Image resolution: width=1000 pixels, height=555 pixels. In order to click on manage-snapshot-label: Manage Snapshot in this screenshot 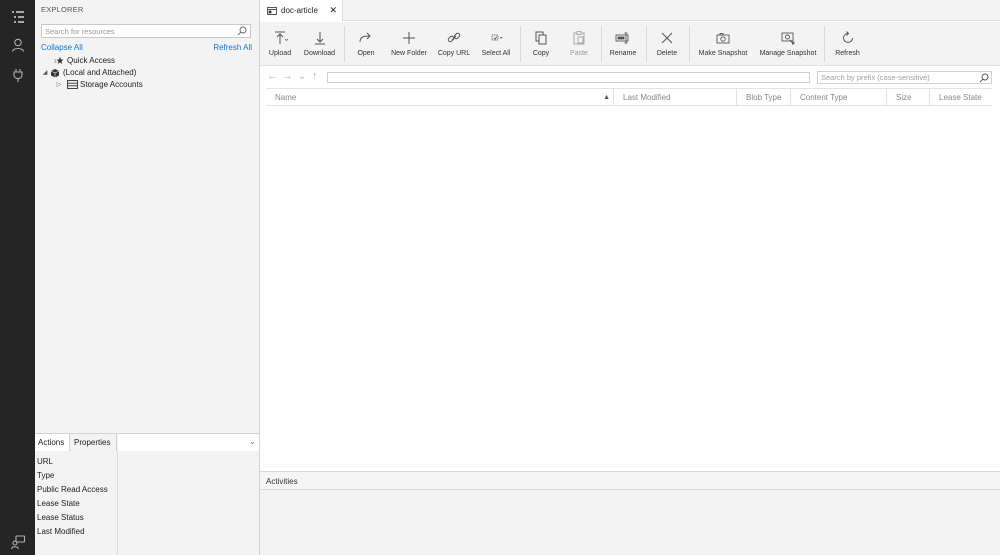, I will do `click(788, 53)`.